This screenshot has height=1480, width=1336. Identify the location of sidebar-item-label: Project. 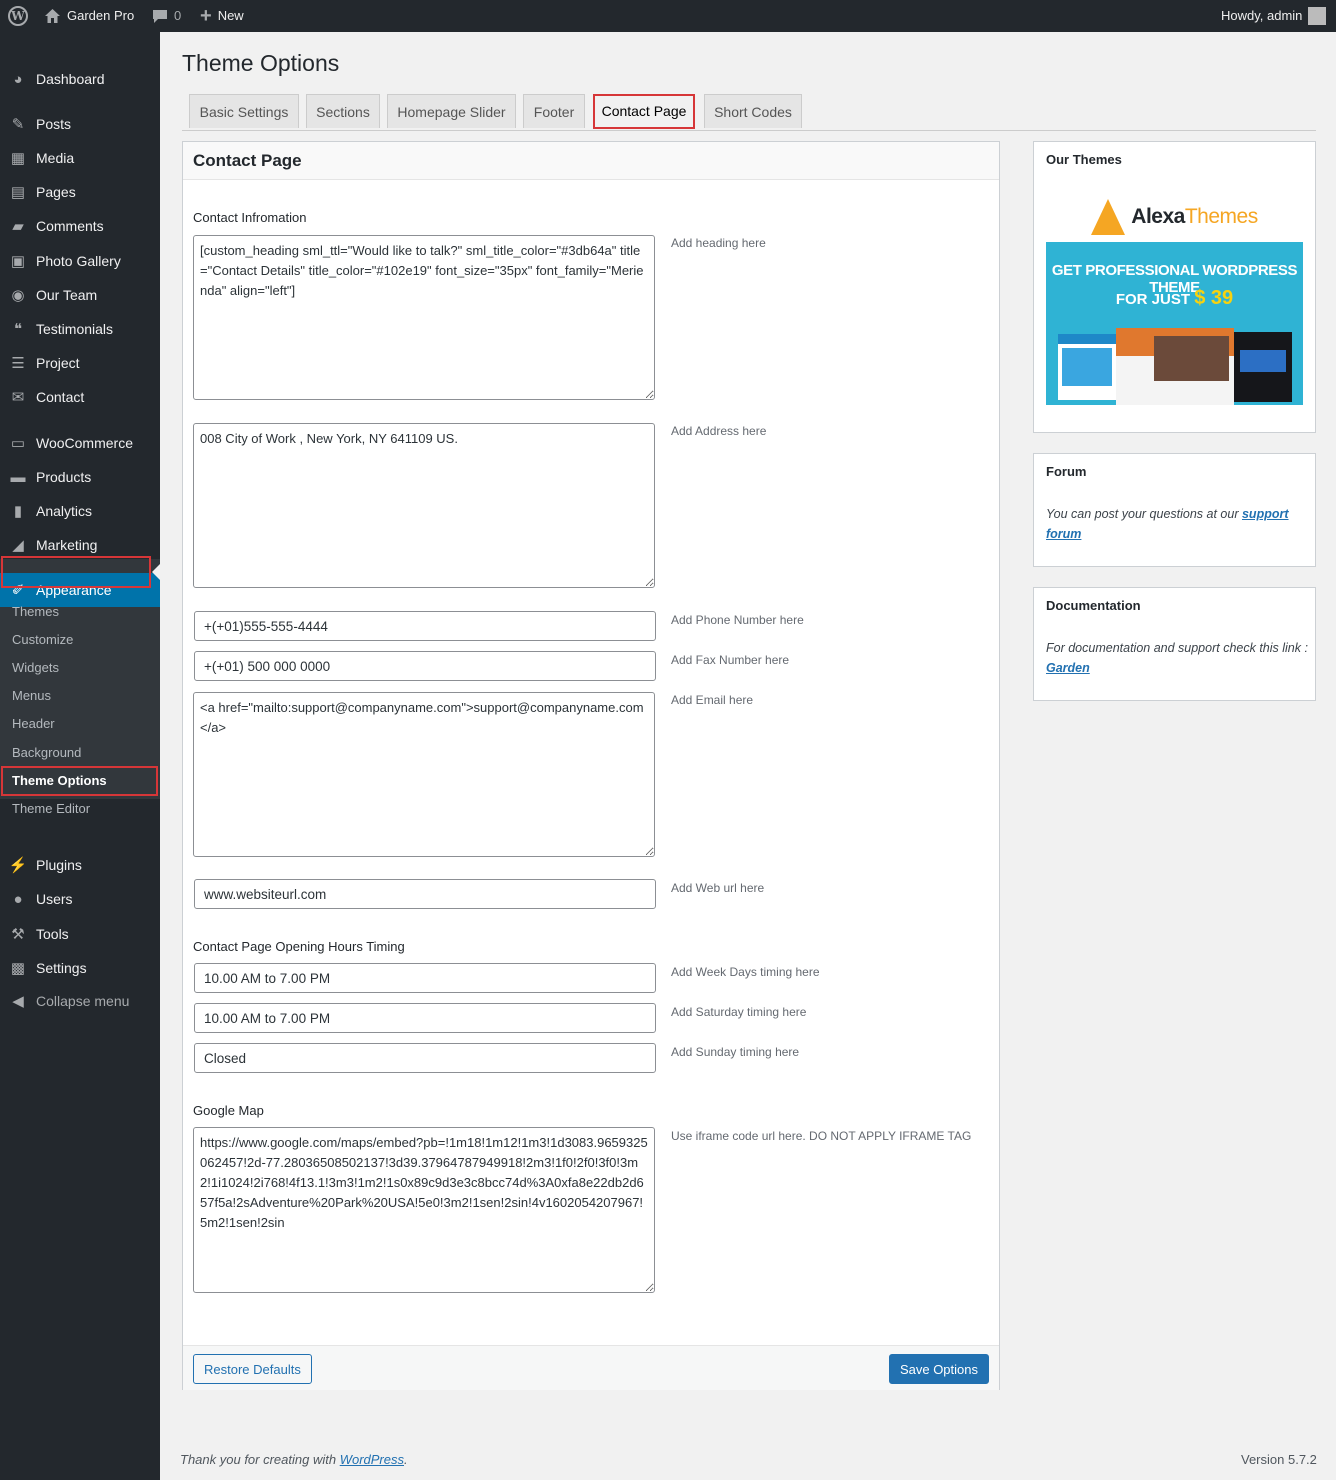
(58, 363).